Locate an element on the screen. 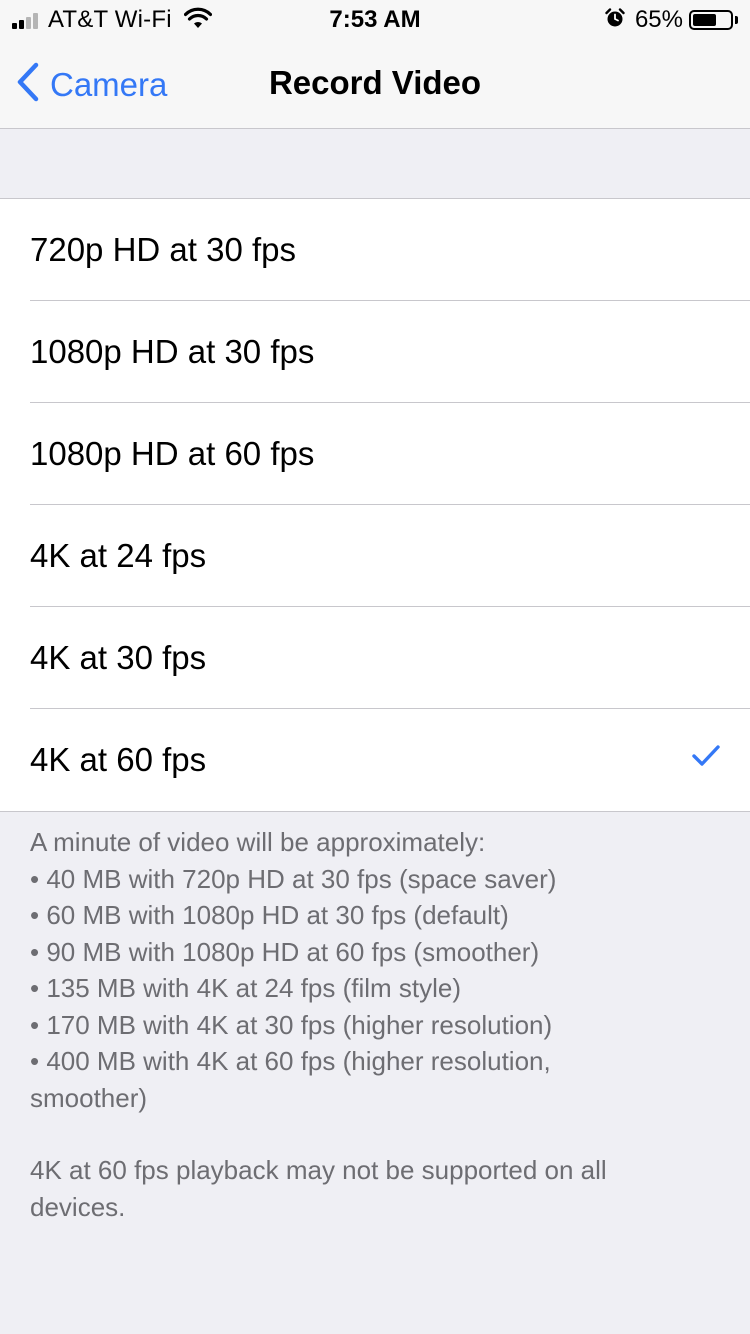 Image resolution: width=750 pixels, height=1334 pixels. option-4k-30: 4K at 30 fps is located at coordinates (375, 658).